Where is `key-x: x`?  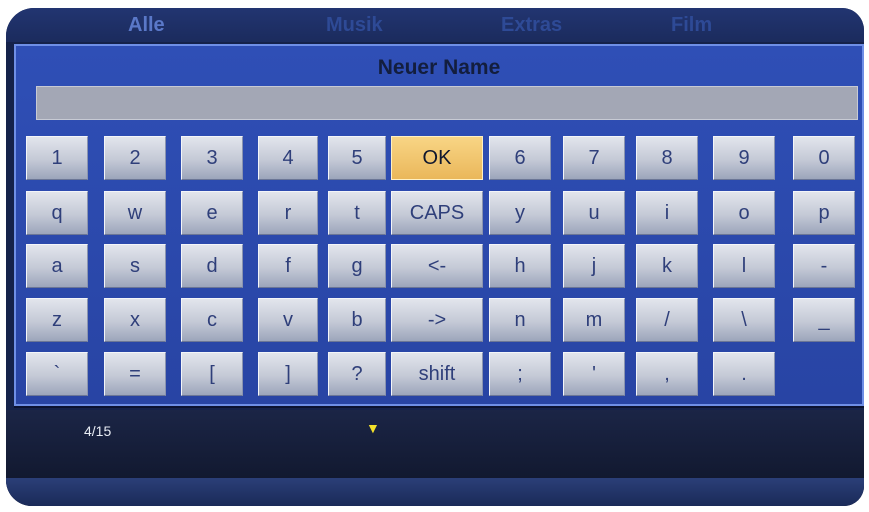
key-x: x is located at coordinates (135, 320).